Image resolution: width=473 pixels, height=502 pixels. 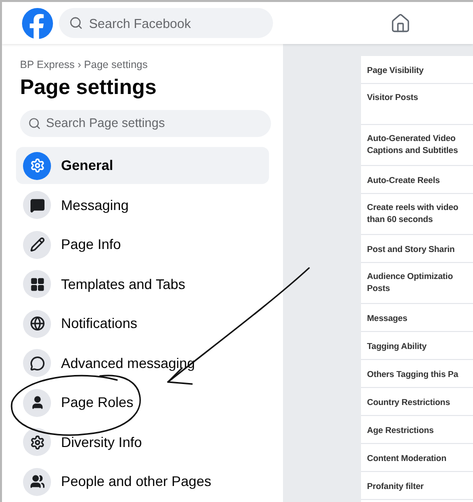 What do you see at coordinates (166, 23) in the screenshot?
I see `search-field: Search Facebook` at bounding box center [166, 23].